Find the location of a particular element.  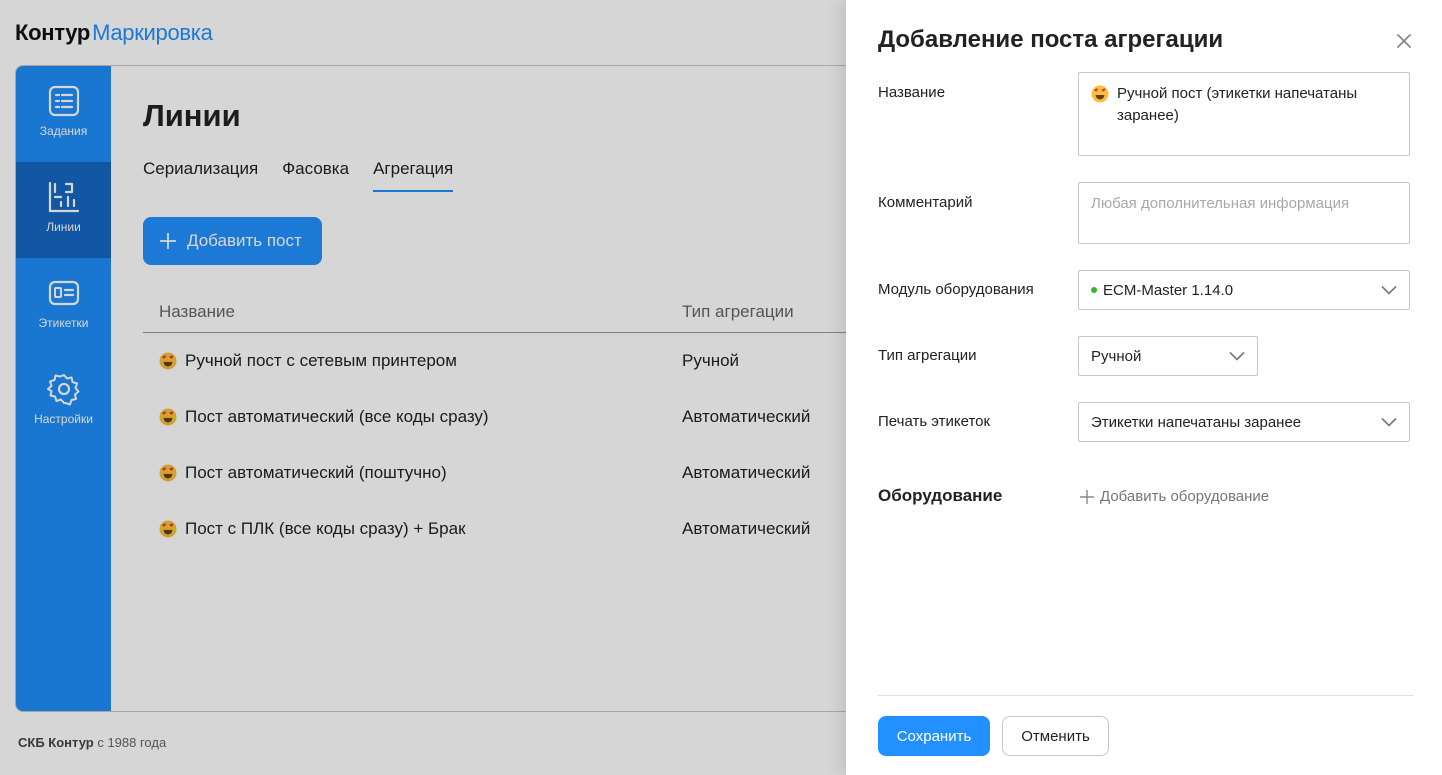

aggregation-type-value: Ручной is located at coordinates (1116, 356).